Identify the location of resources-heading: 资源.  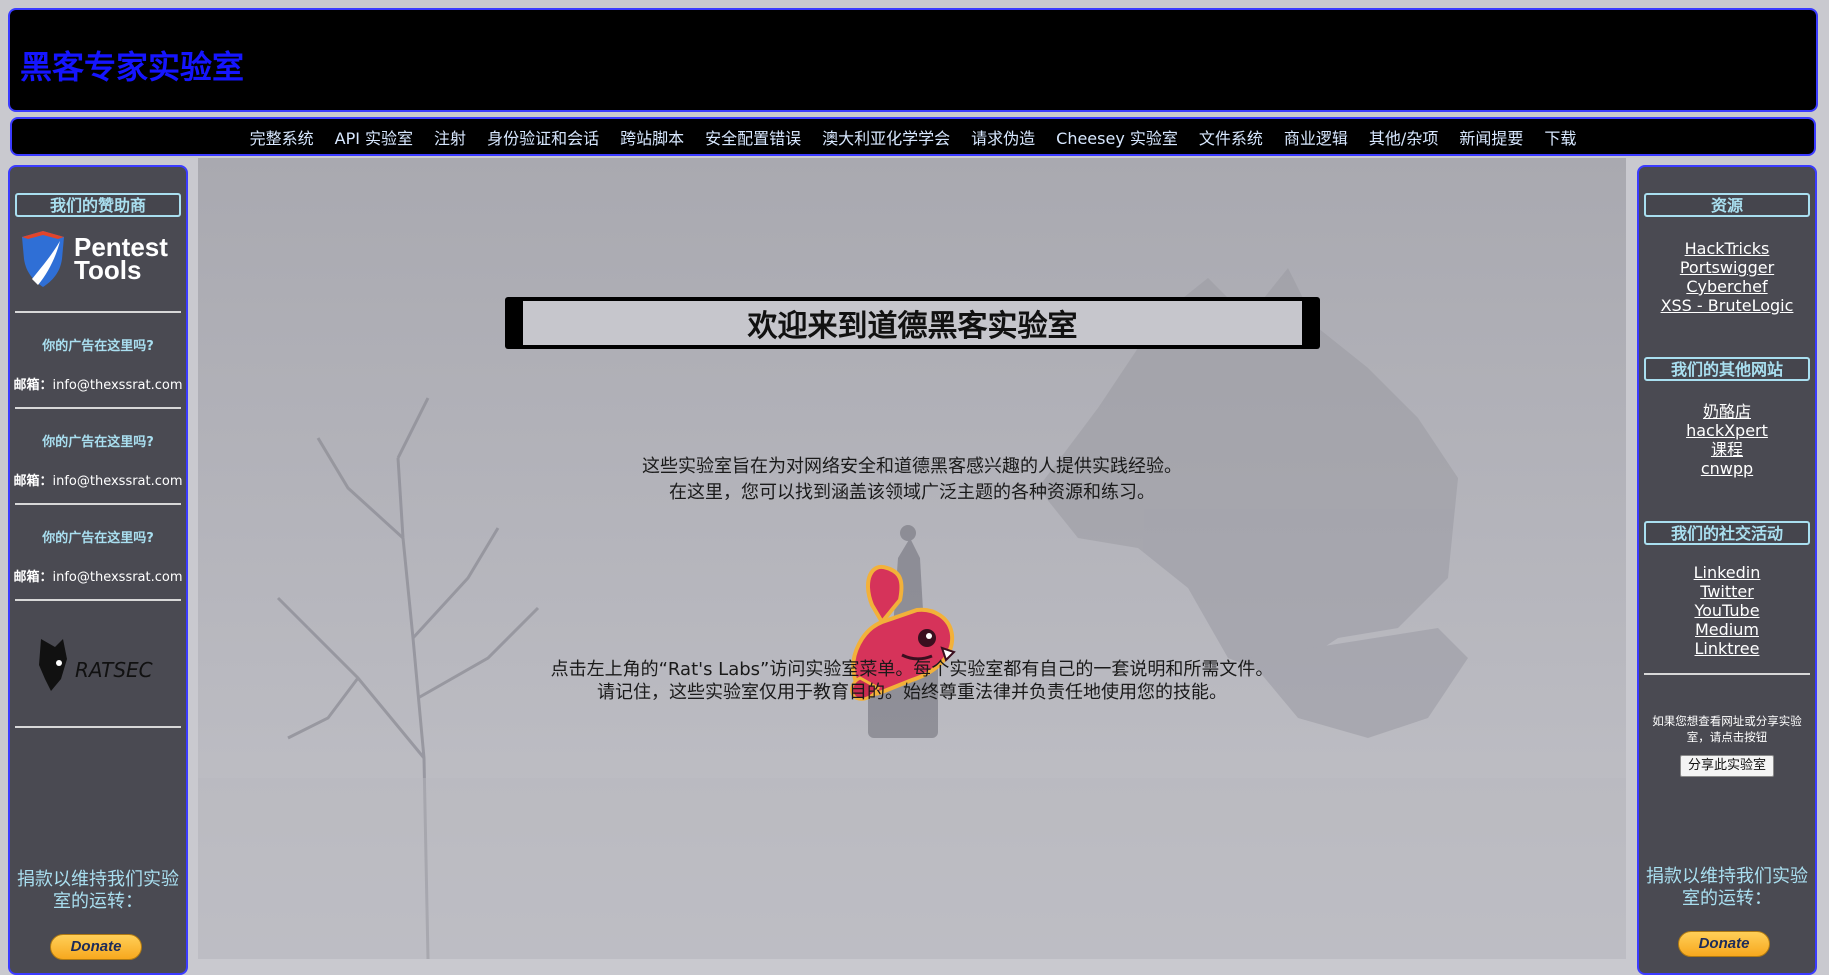
(1727, 205).